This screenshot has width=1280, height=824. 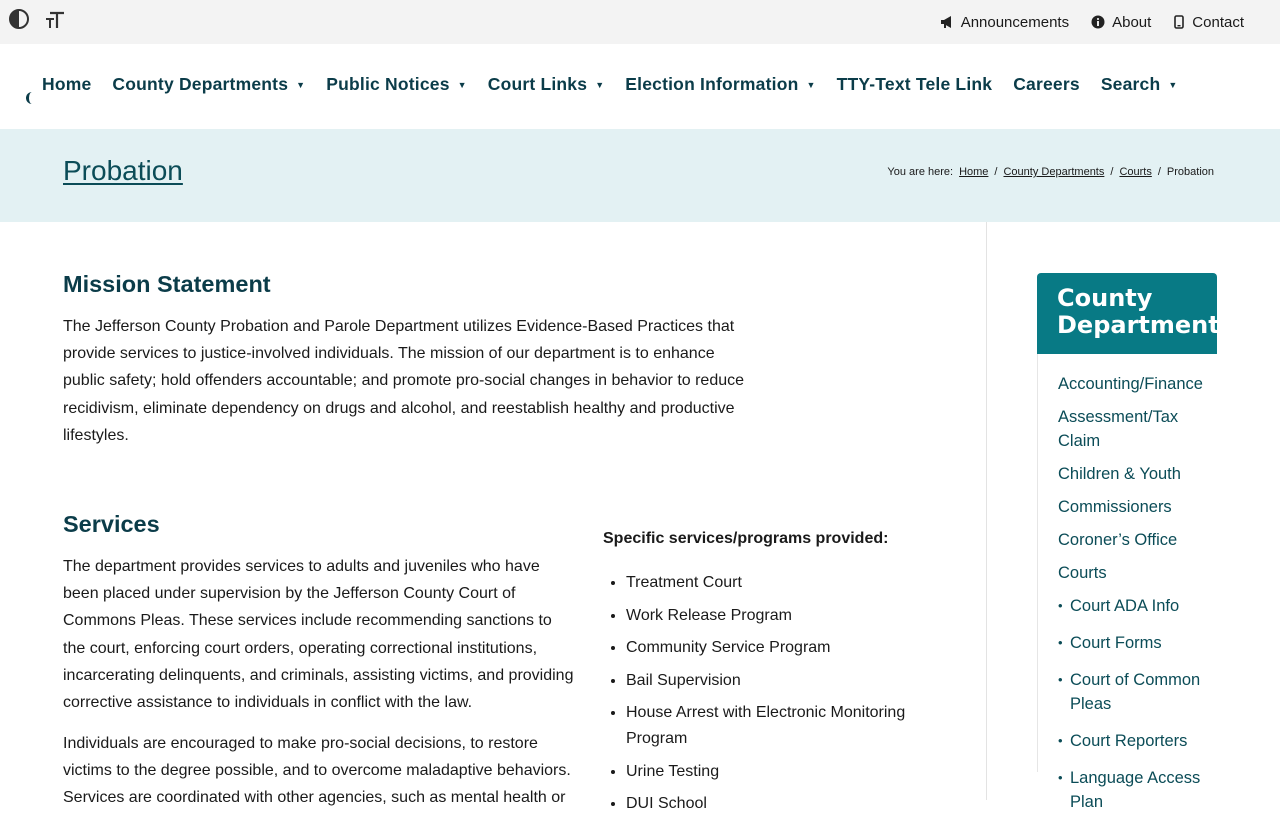 What do you see at coordinates (1135, 573) in the screenshot?
I see `sidebar-item-courts: Courts` at bounding box center [1135, 573].